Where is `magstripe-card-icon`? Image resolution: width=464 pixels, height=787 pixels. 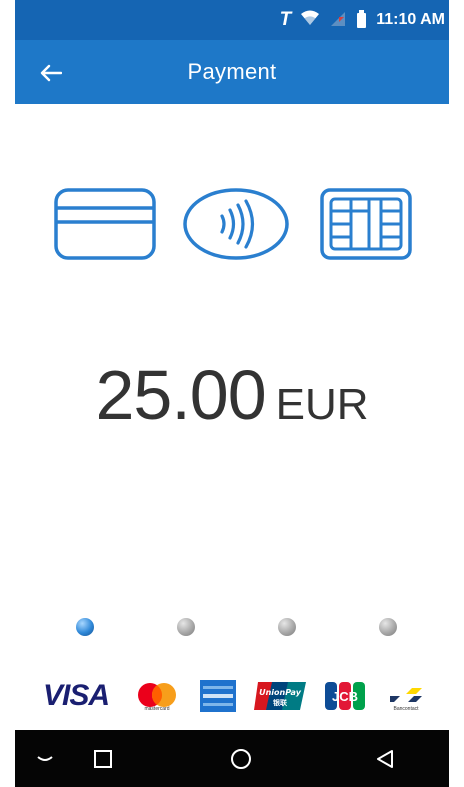
magstripe-card-icon is located at coordinates (105, 226).